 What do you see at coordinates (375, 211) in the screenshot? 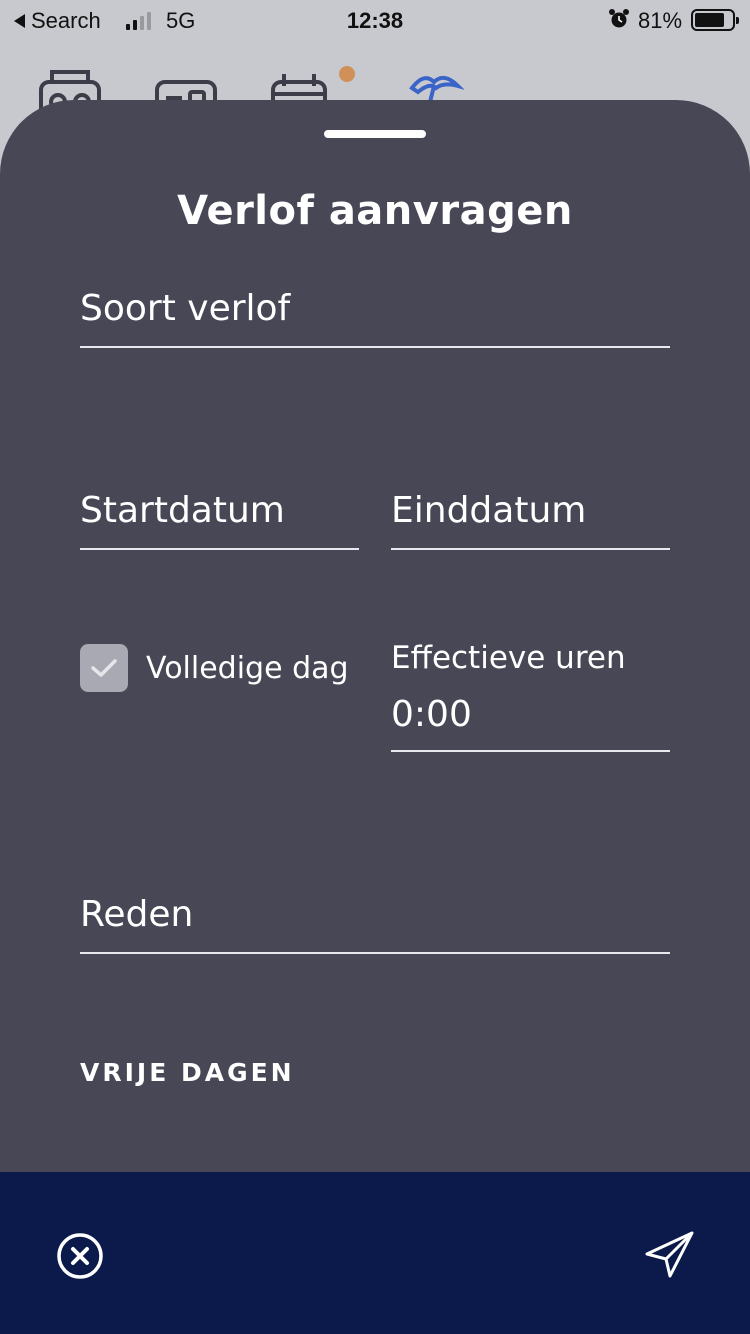
I see `page-title: Verlof aanvragen` at bounding box center [375, 211].